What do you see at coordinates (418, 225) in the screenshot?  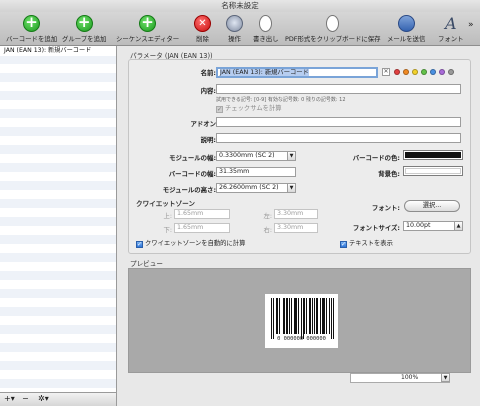 I see `font-size-value: 10.00pt` at bounding box center [418, 225].